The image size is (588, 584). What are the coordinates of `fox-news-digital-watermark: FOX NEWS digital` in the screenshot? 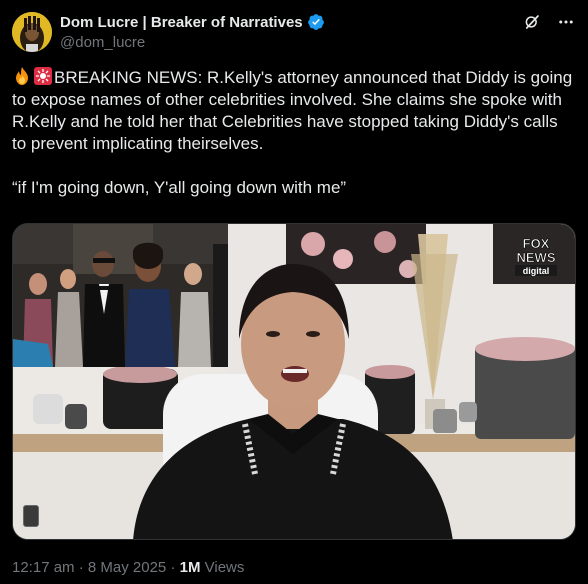 It's located at (536, 256).